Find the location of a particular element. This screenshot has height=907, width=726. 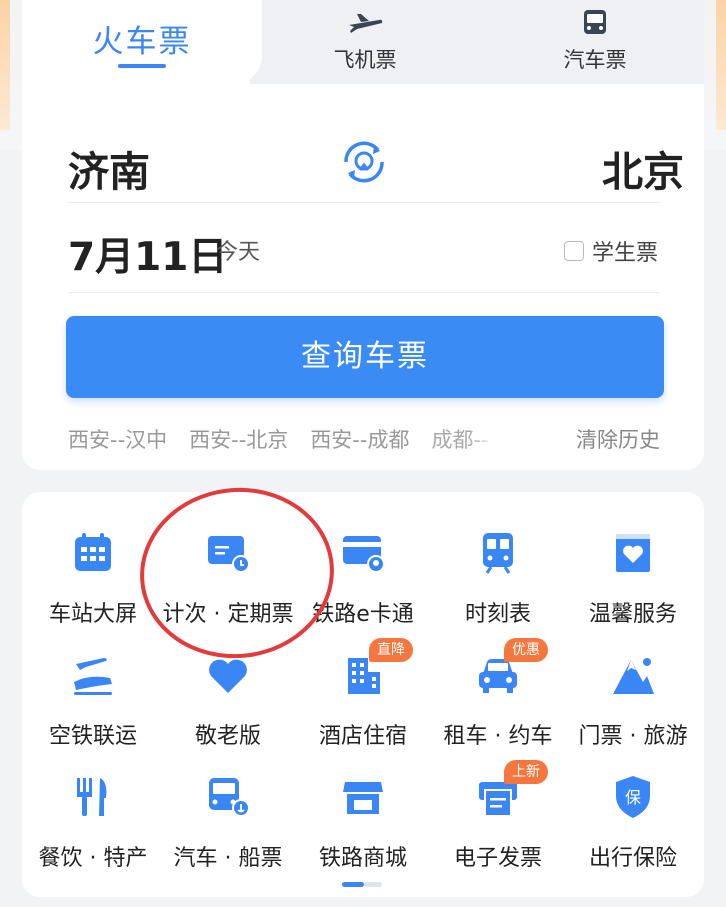

rail-card-icon is located at coordinates (364, 554).